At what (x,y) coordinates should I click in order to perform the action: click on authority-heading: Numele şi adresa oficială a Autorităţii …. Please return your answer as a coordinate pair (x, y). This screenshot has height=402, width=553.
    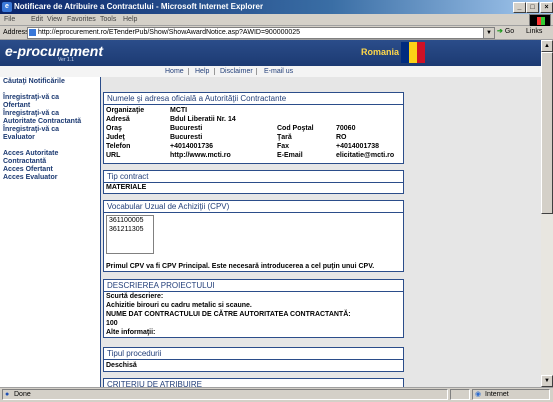
    Looking at the image, I should click on (253, 99).